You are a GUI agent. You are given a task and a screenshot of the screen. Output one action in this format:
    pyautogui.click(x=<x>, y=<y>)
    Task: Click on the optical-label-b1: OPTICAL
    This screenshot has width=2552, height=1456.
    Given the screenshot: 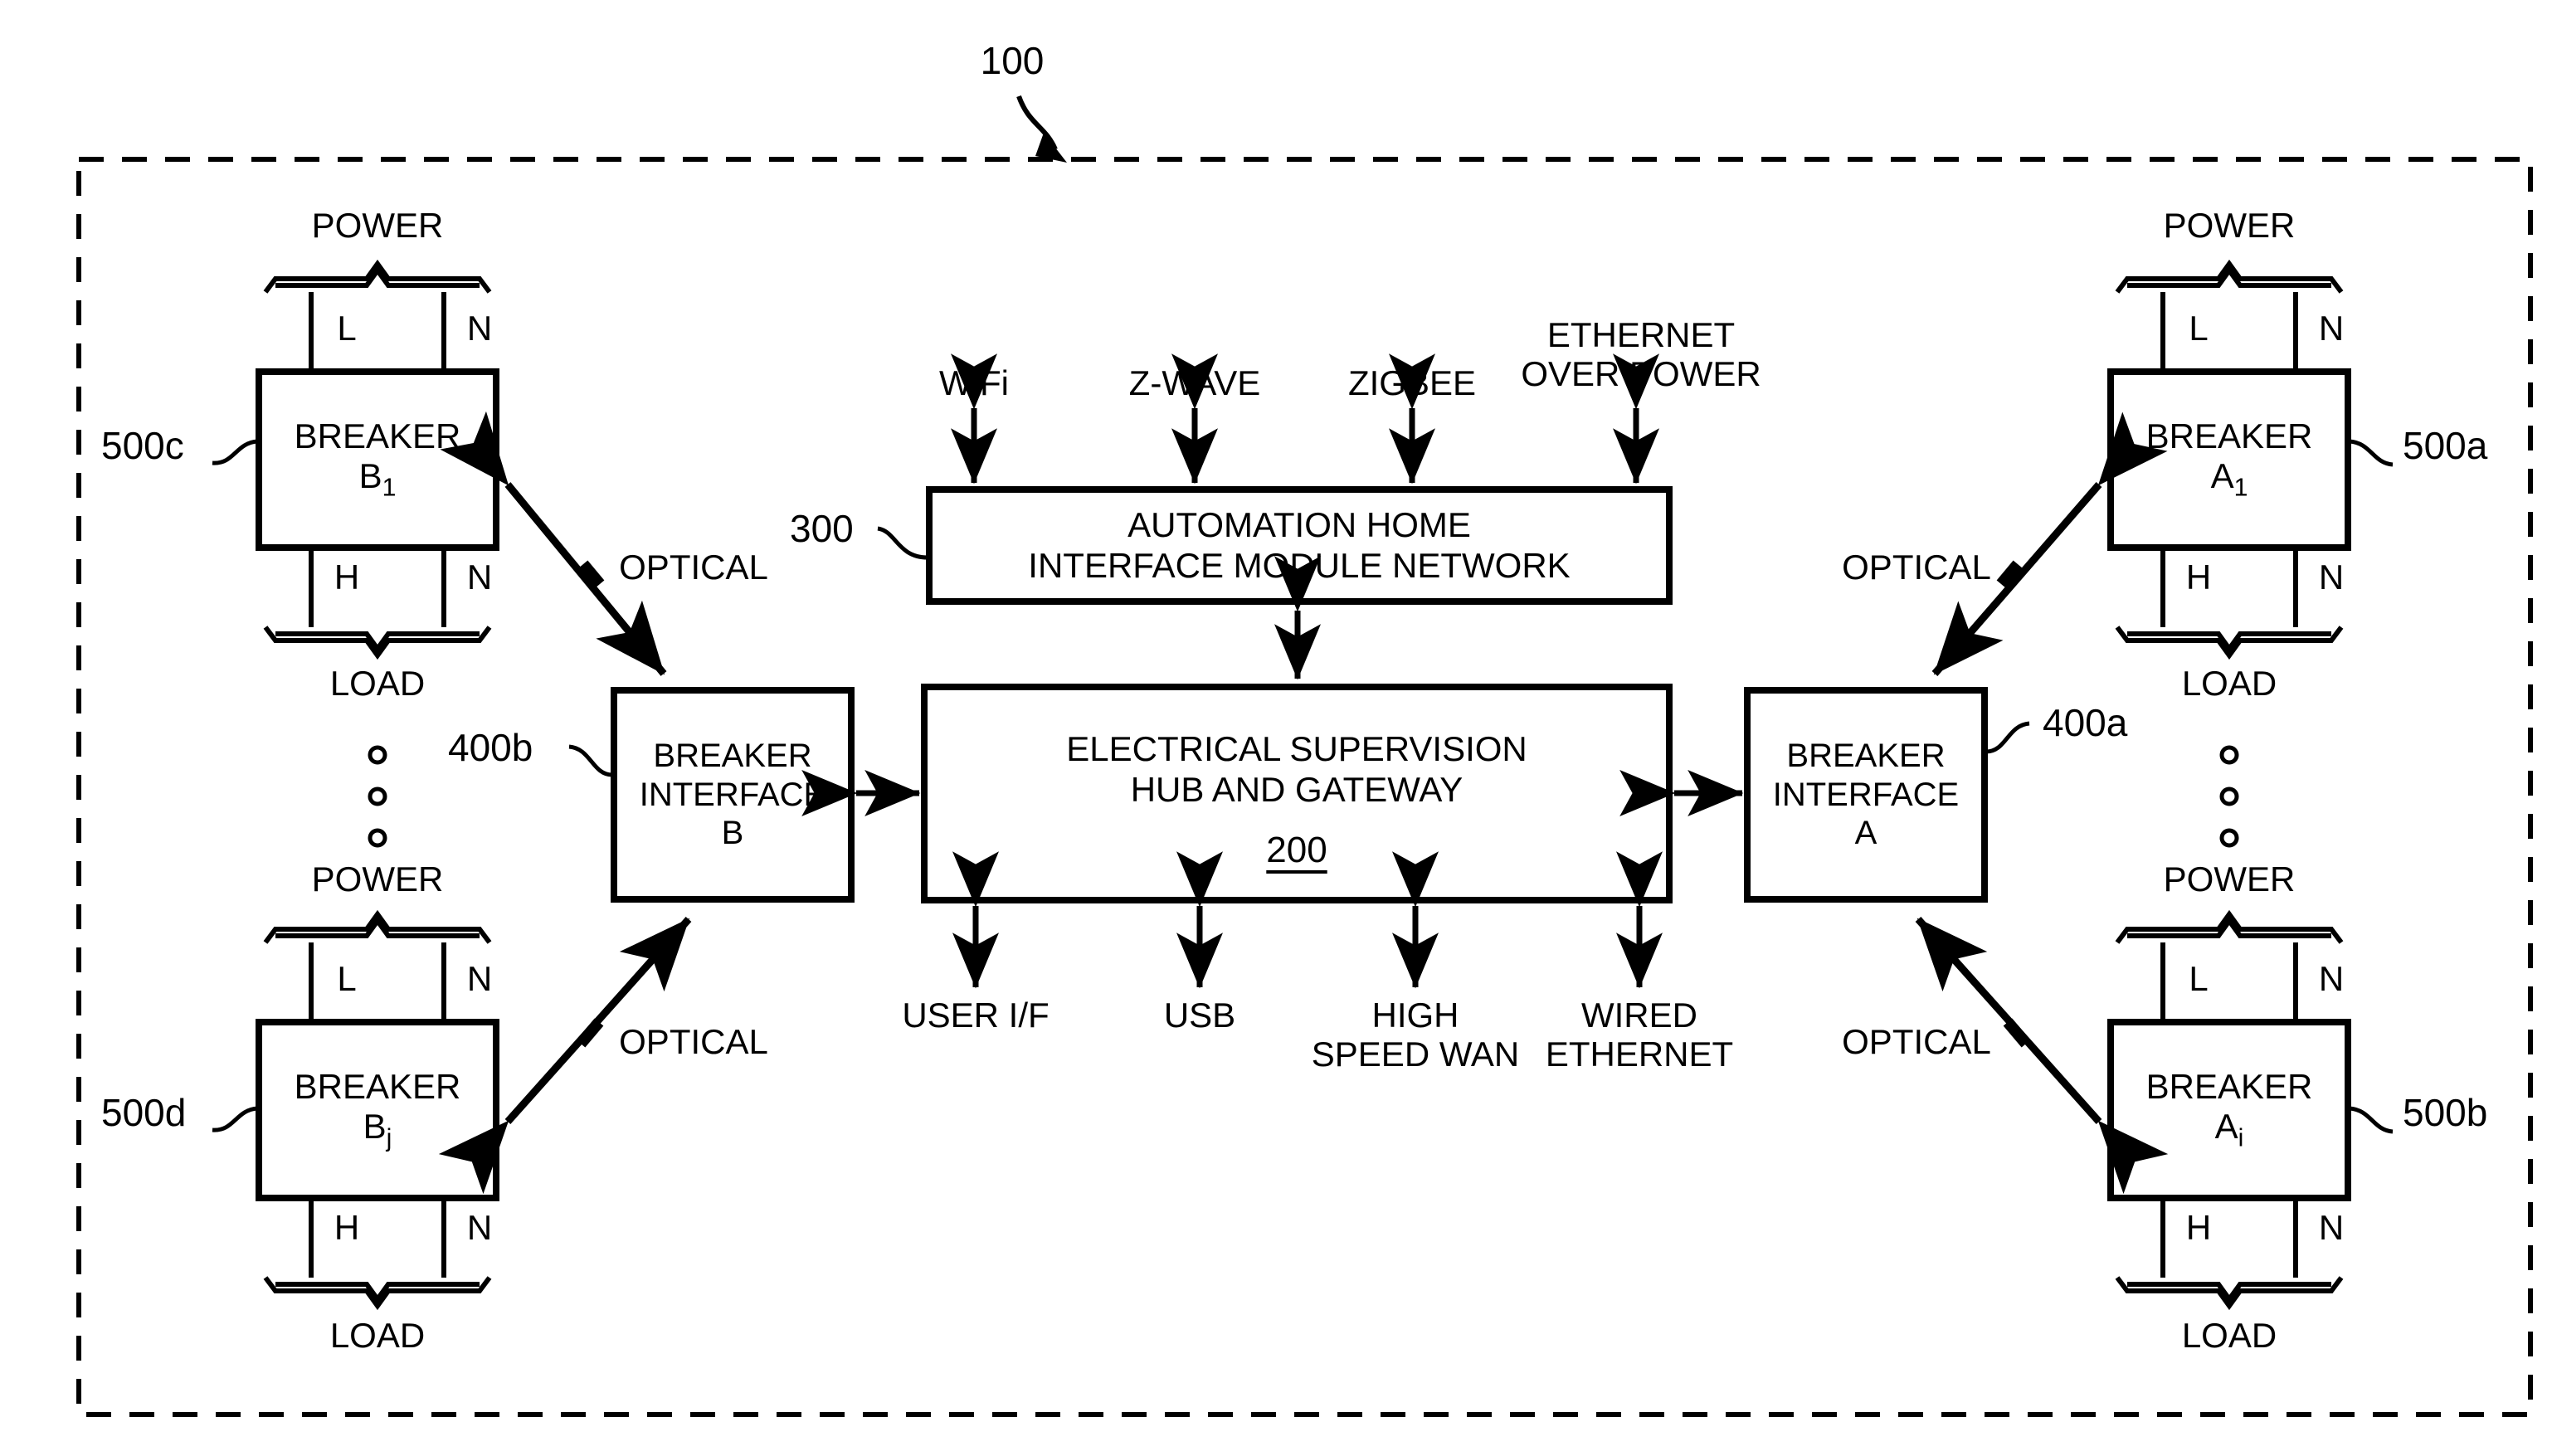 What is the action you would take?
    pyautogui.click(x=693, y=567)
    